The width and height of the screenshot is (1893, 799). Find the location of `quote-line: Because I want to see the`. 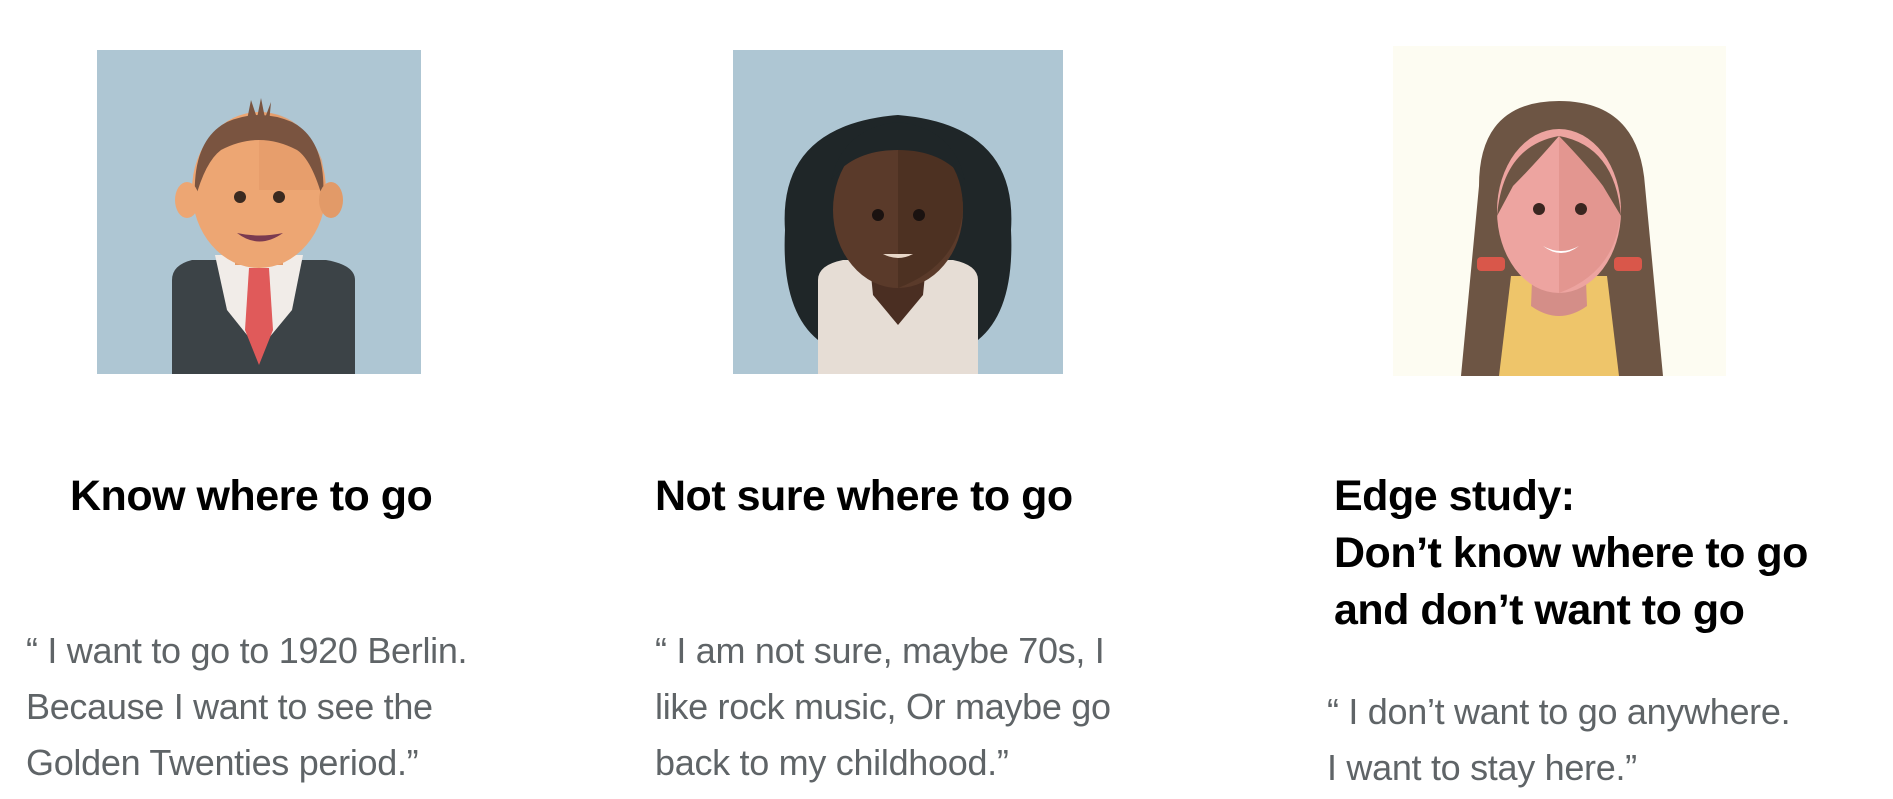

quote-line: Because I want to see the is located at coordinates (229, 706).